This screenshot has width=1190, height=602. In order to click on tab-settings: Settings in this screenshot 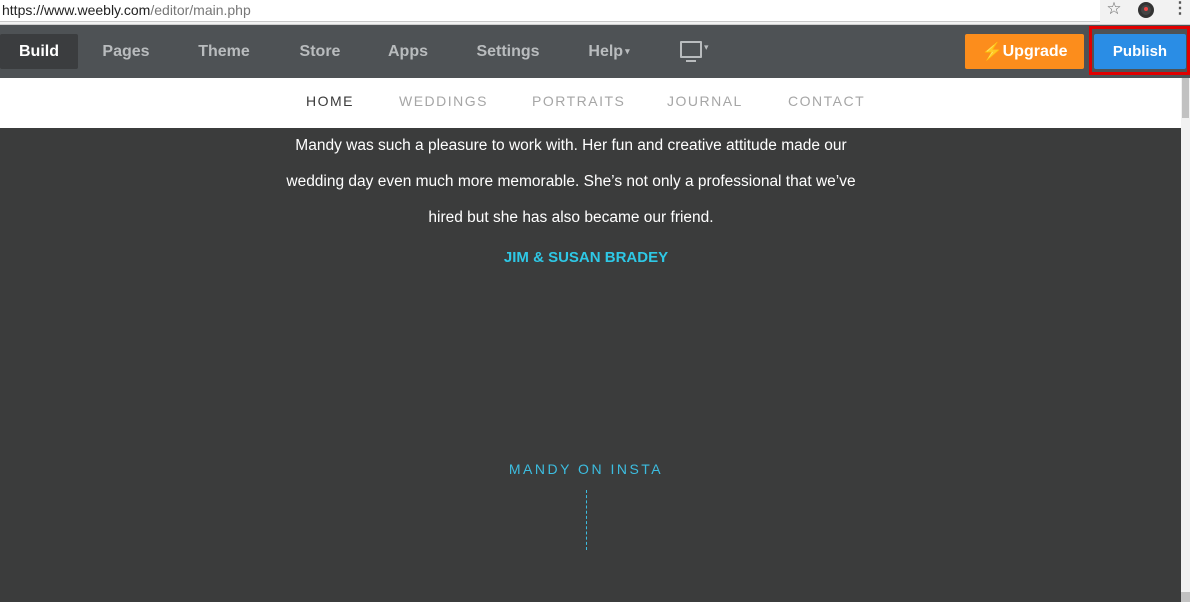, I will do `click(508, 51)`.